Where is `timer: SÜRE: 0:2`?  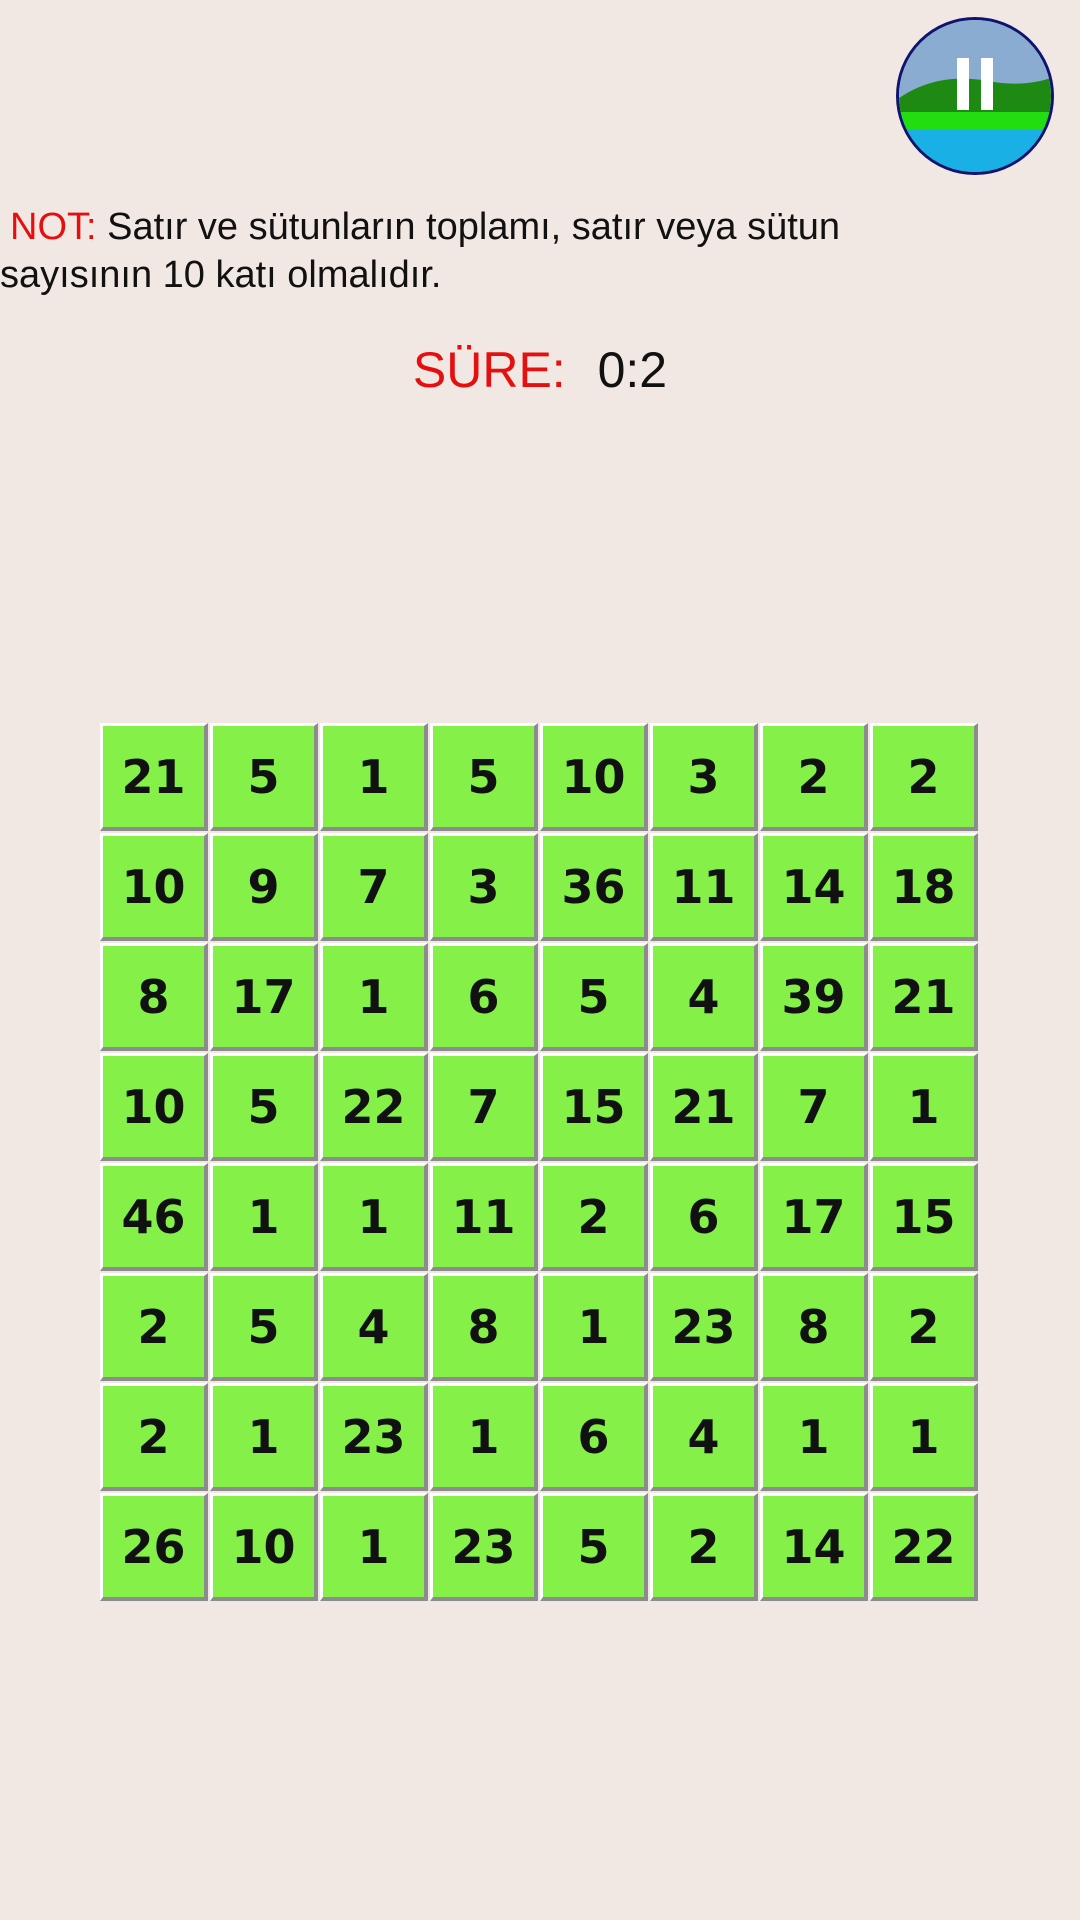 timer: SÜRE: 0:2 is located at coordinates (540, 370).